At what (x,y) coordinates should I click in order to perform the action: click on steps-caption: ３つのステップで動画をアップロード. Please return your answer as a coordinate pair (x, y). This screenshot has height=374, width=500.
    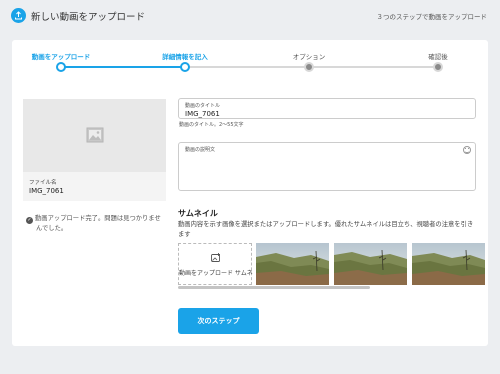
    Looking at the image, I should click on (432, 17).